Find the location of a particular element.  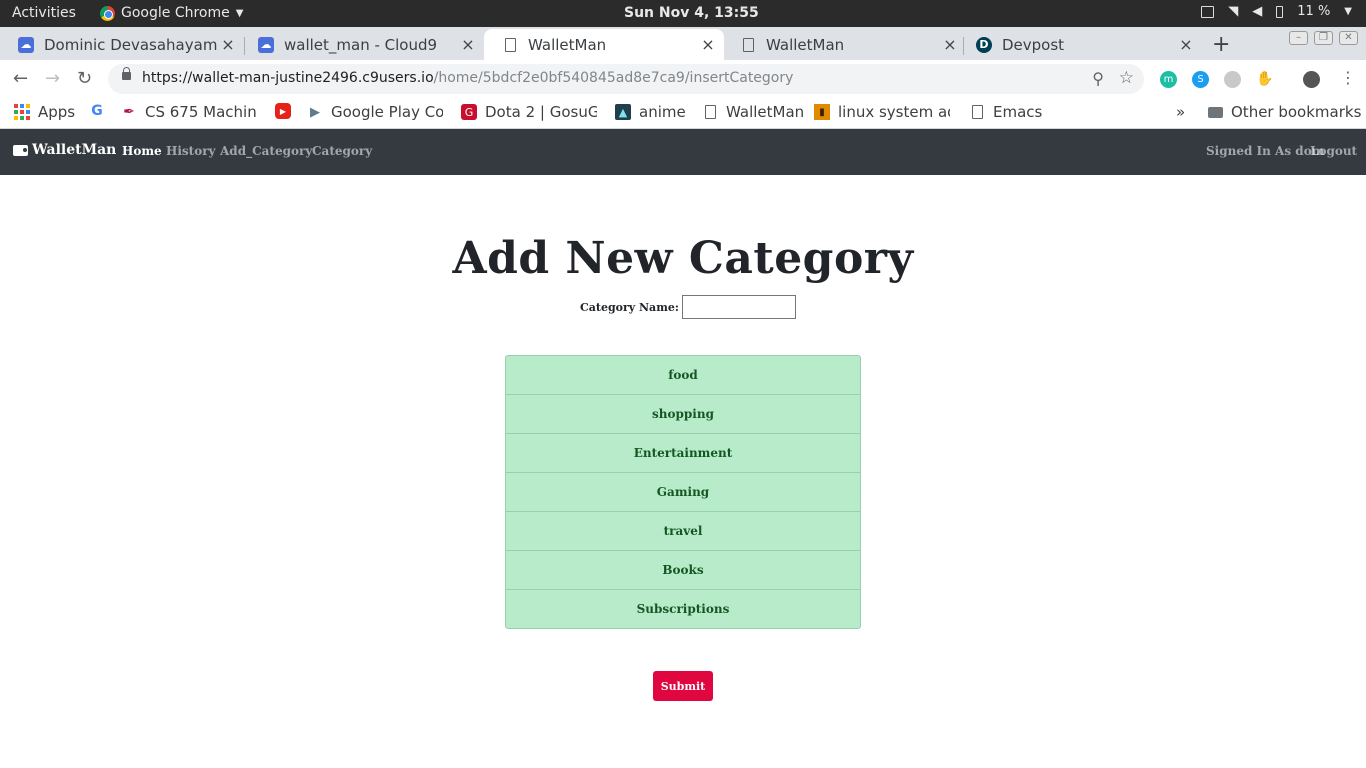

new-tab-button: + is located at coordinates (1221, 44).